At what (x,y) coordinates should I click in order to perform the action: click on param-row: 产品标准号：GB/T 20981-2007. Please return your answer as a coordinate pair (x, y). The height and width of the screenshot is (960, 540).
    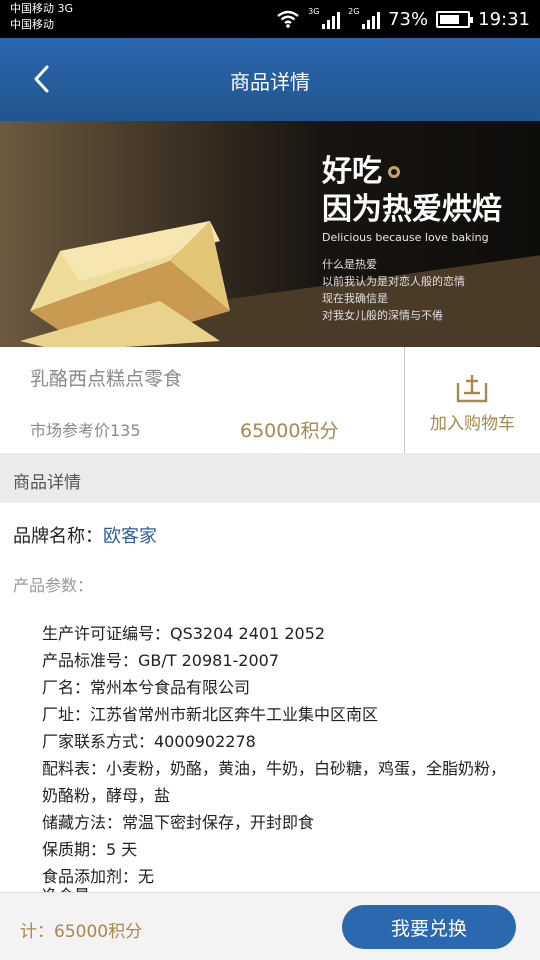
    Looking at the image, I should click on (161, 660).